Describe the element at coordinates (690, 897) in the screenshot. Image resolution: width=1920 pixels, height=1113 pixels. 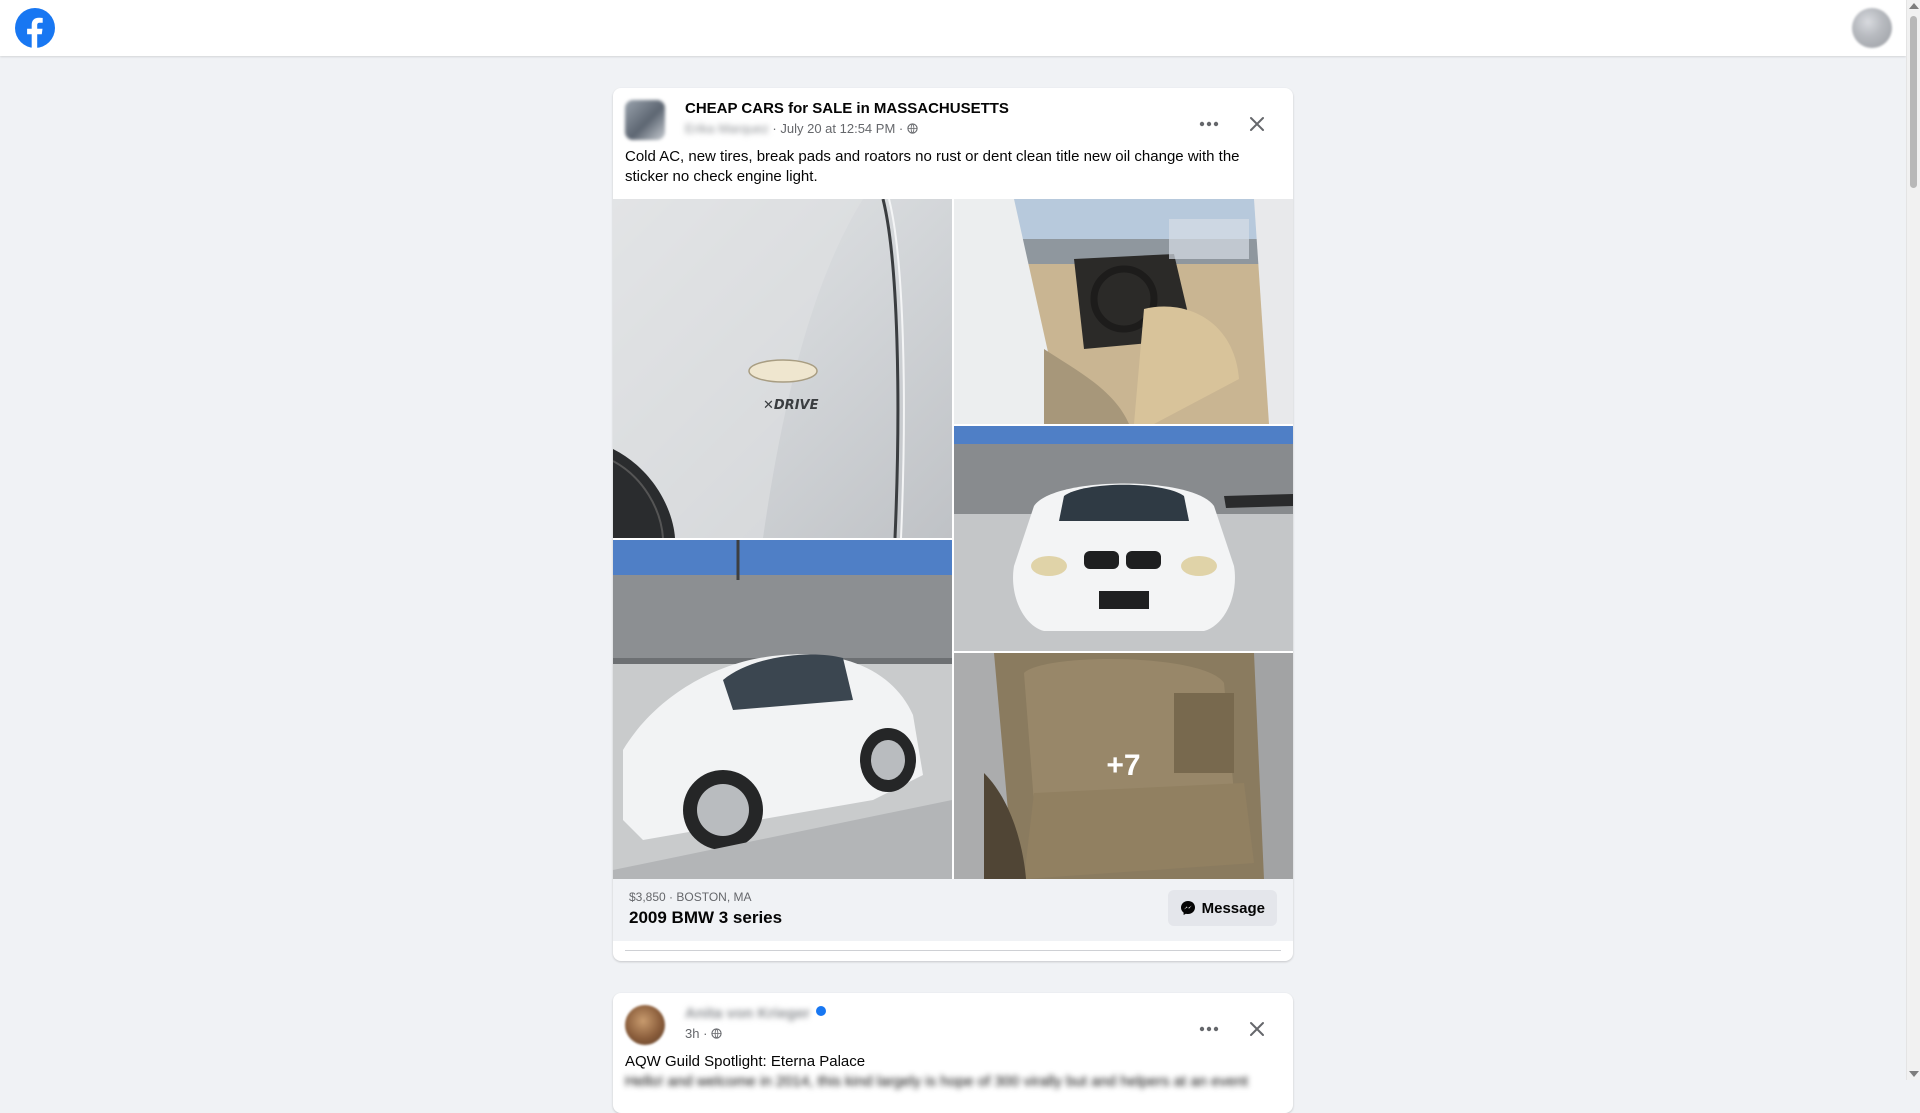
I see `listing-price-location: $3,850 · BOSTON, MA` at that location.